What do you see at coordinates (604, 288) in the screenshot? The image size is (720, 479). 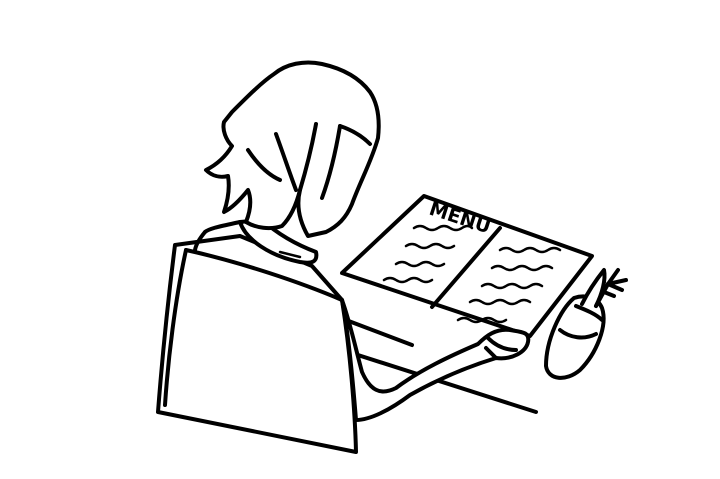 I see `cutlery` at bounding box center [604, 288].